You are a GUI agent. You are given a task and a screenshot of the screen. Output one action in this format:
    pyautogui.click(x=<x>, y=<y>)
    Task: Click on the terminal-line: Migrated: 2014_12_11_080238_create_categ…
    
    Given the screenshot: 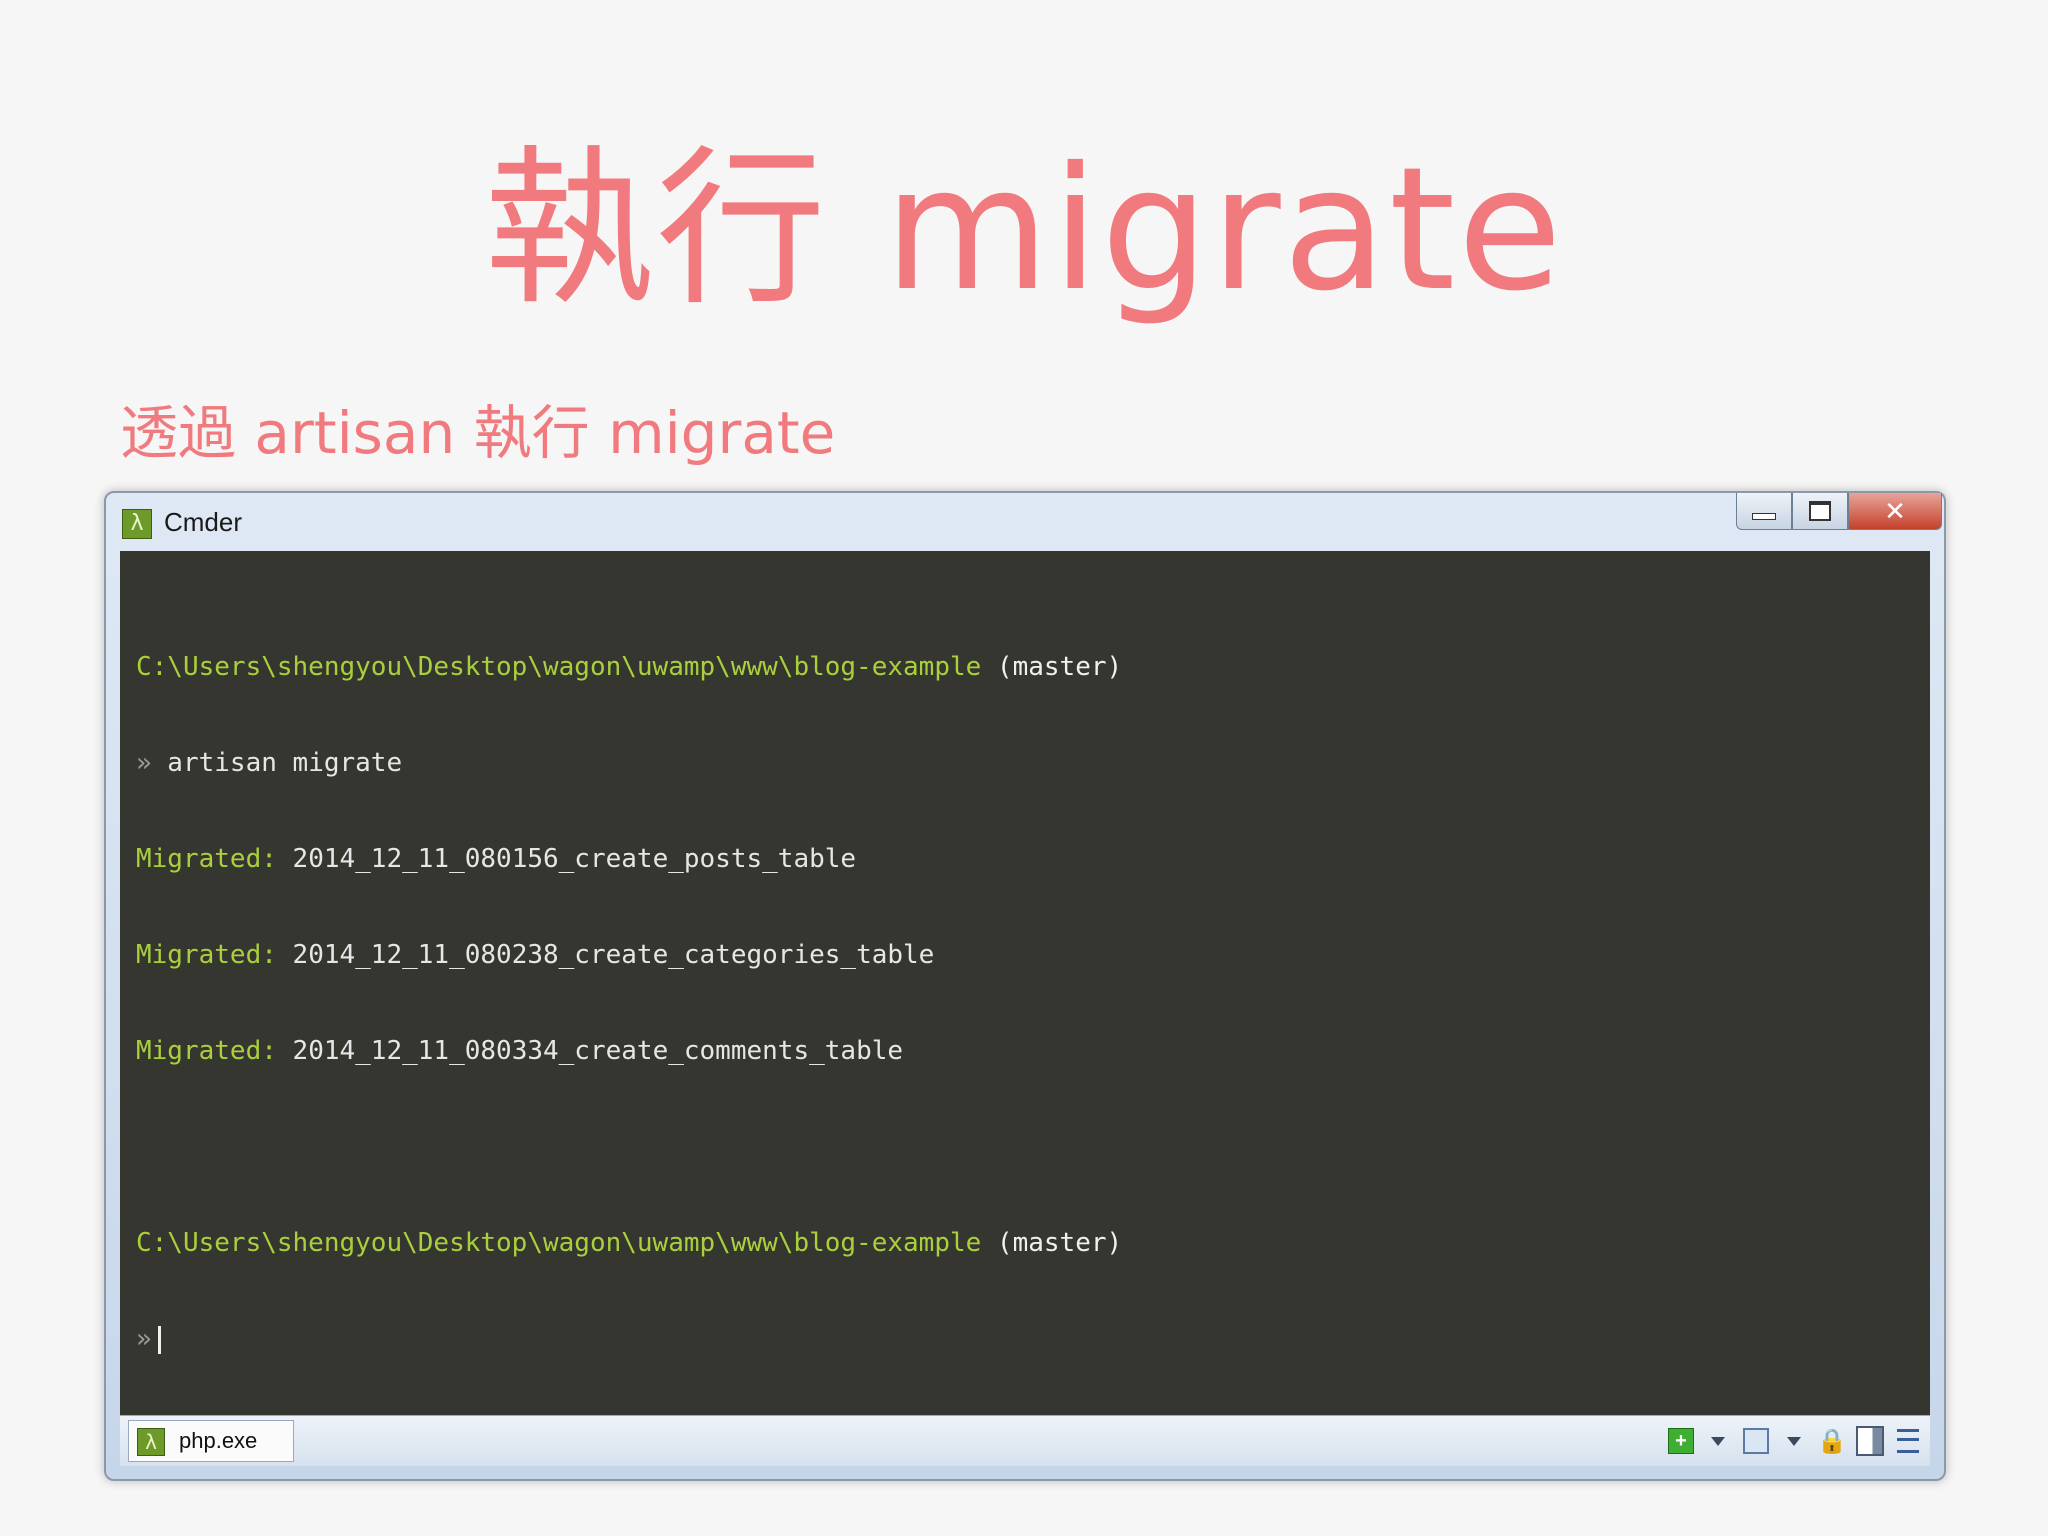 What is the action you would take?
    pyautogui.click(x=629, y=955)
    